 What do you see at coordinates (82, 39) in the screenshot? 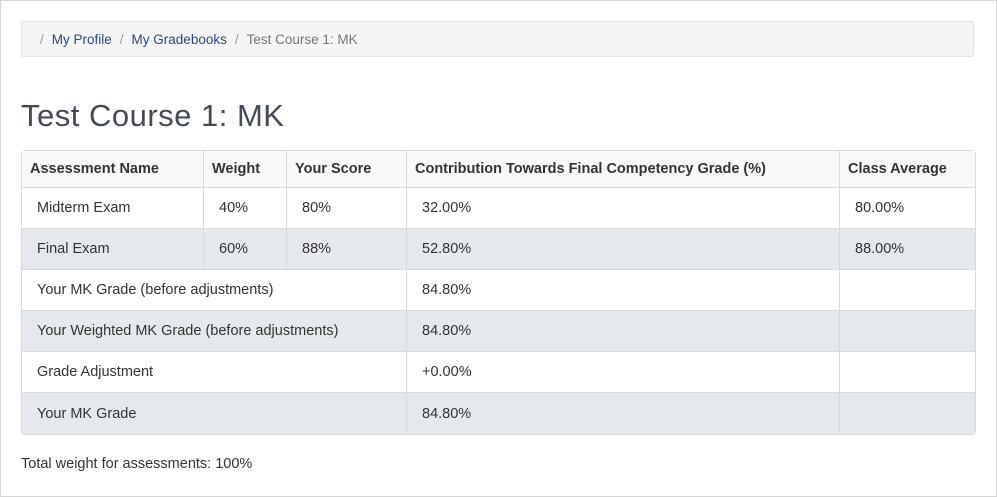
I see `breadcrumb-my-profile-link: My Profile` at bounding box center [82, 39].